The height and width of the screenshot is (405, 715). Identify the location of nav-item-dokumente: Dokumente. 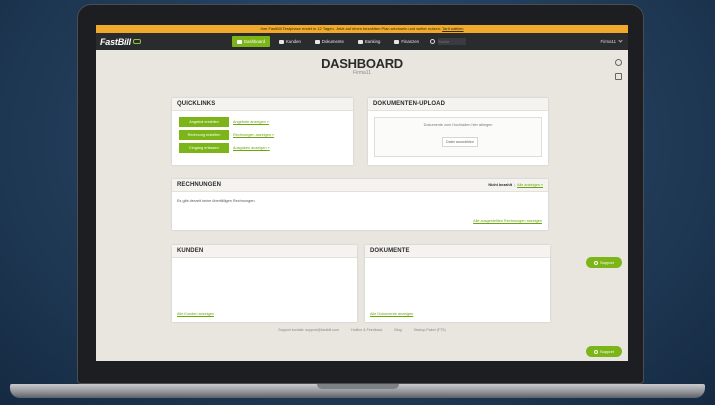
(329, 41).